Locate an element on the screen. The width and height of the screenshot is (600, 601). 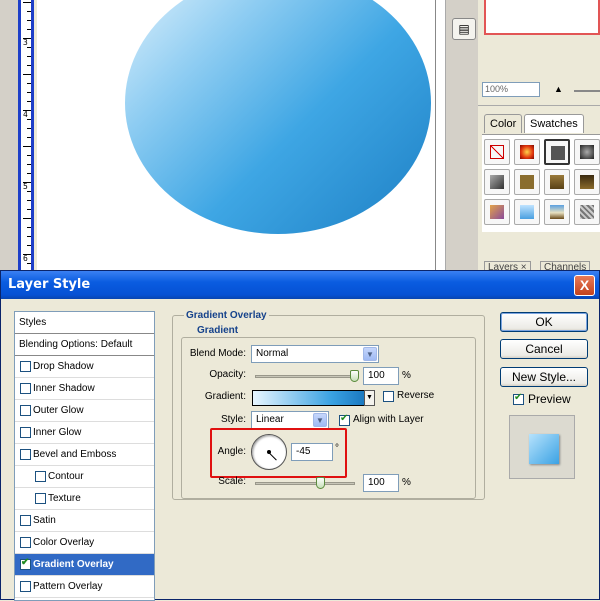
opacity-slider-handle is located at coordinates (354, 376).